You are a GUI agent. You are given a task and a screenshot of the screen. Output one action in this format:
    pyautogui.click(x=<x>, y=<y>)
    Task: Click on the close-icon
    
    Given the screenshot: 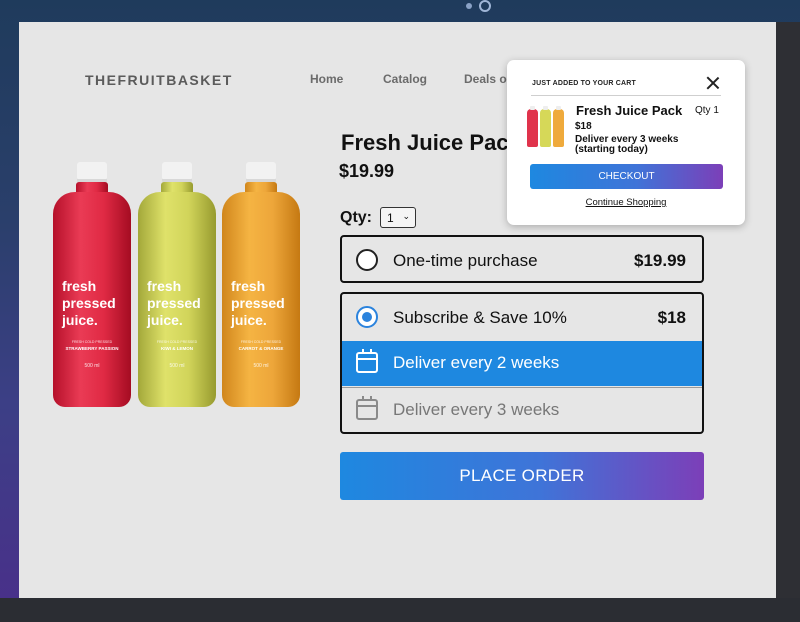 What is the action you would take?
    pyautogui.click(x=713, y=83)
    